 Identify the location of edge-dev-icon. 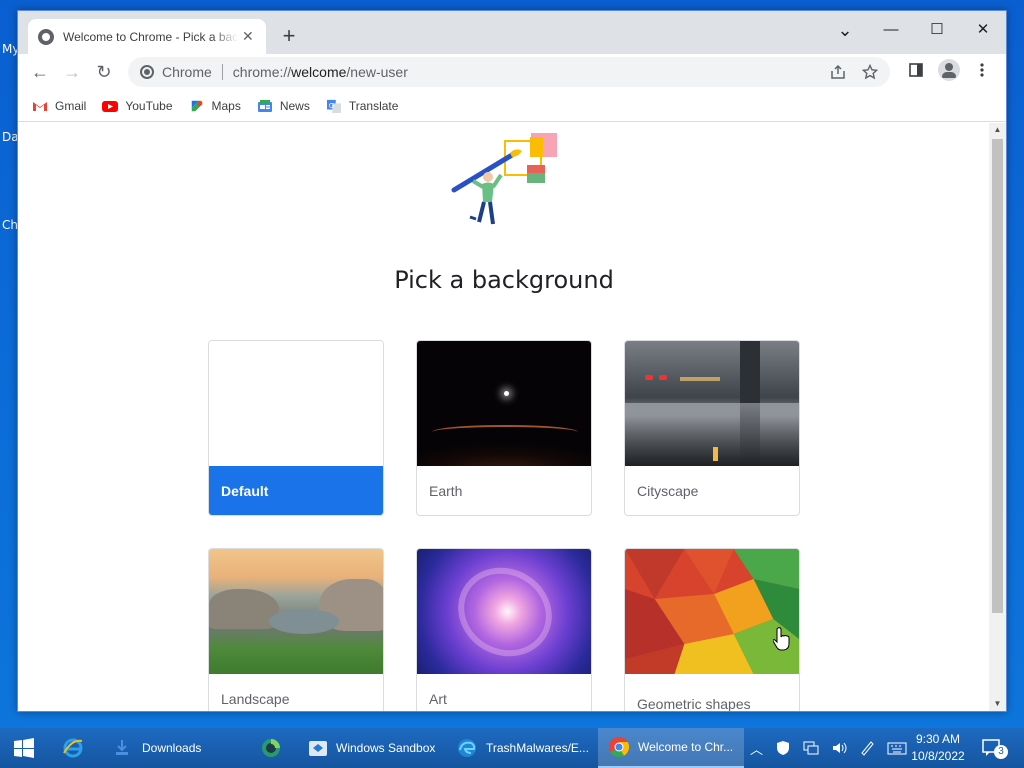
(271, 748).